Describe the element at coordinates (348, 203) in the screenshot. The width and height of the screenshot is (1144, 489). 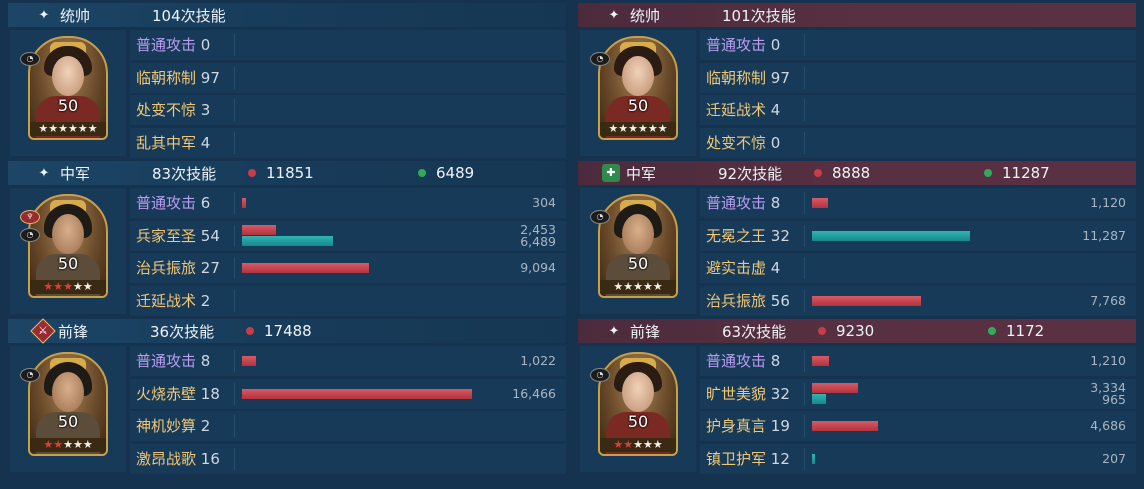
I see `skill-row: 普通攻击 6 304` at that location.